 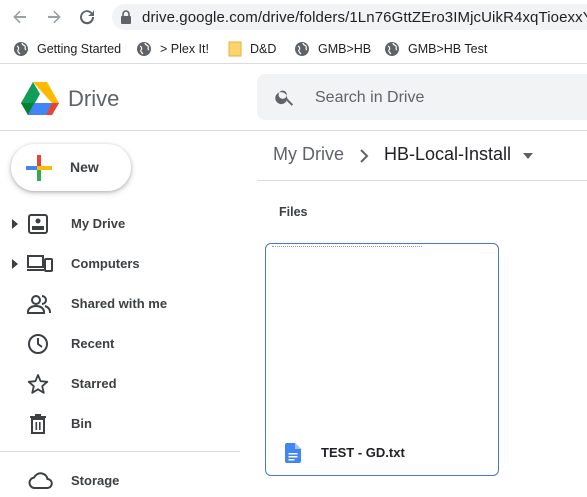 I want to click on forward-arrow-icon, so click(x=54, y=17).